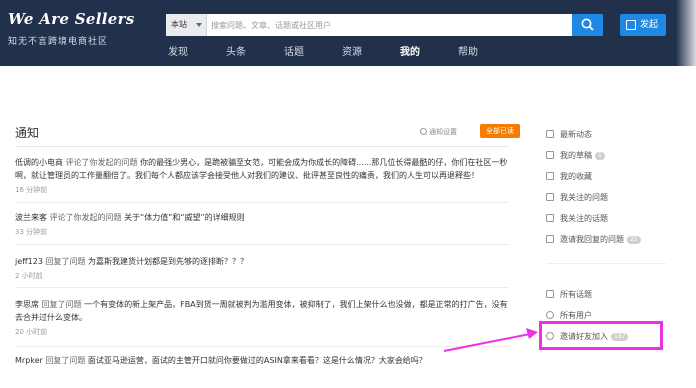  I want to click on sidebar-item-label: 我的草稿, so click(576, 155).